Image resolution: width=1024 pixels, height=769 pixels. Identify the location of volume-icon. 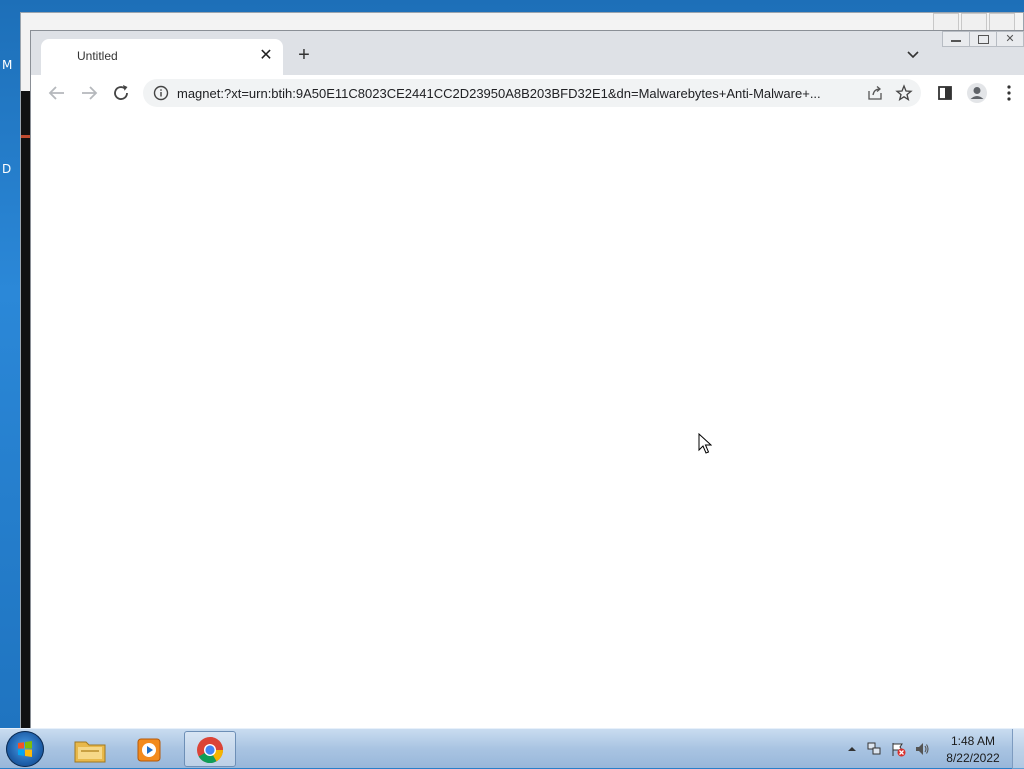
(922, 749).